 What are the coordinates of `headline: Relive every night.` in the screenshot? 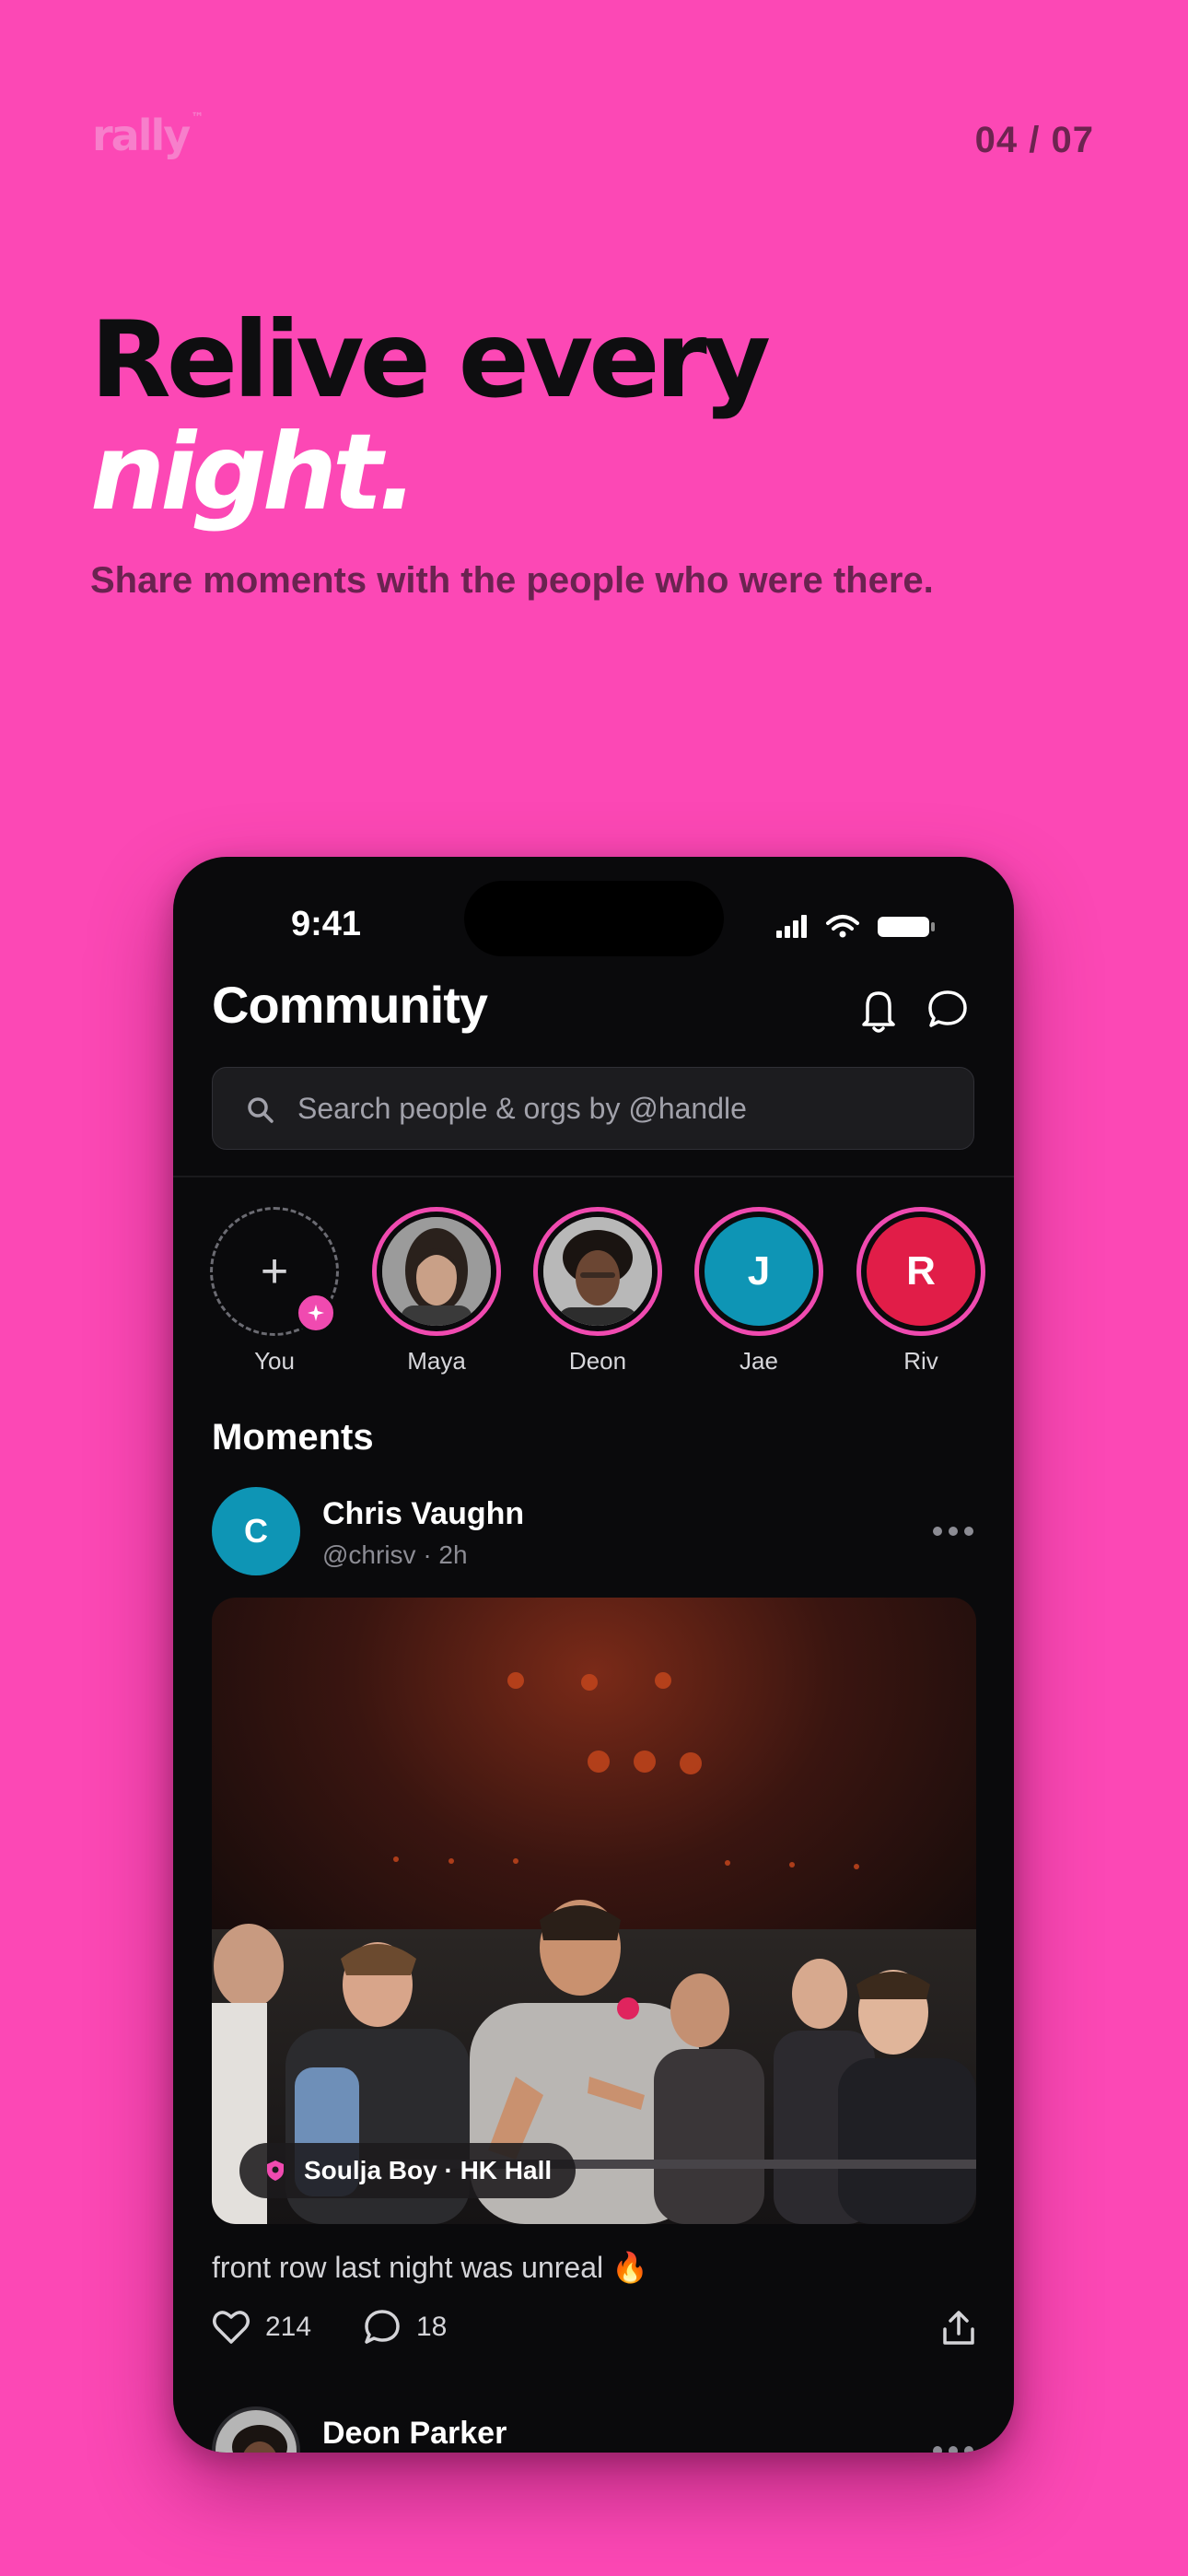 It's located at (430, 418).